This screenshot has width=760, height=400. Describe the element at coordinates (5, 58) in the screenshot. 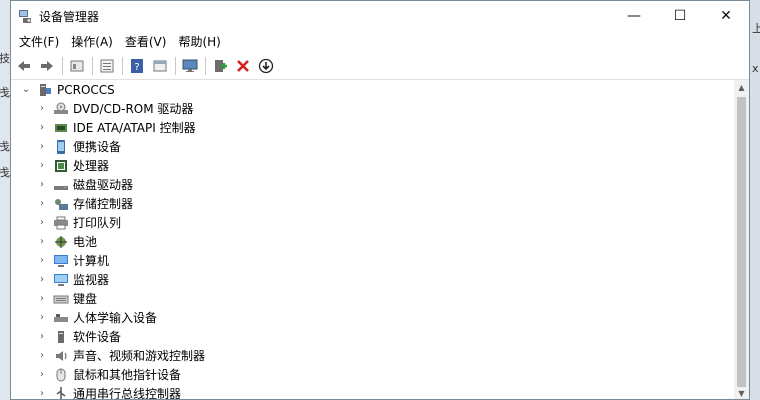

I see `background-text: 技` at that location.